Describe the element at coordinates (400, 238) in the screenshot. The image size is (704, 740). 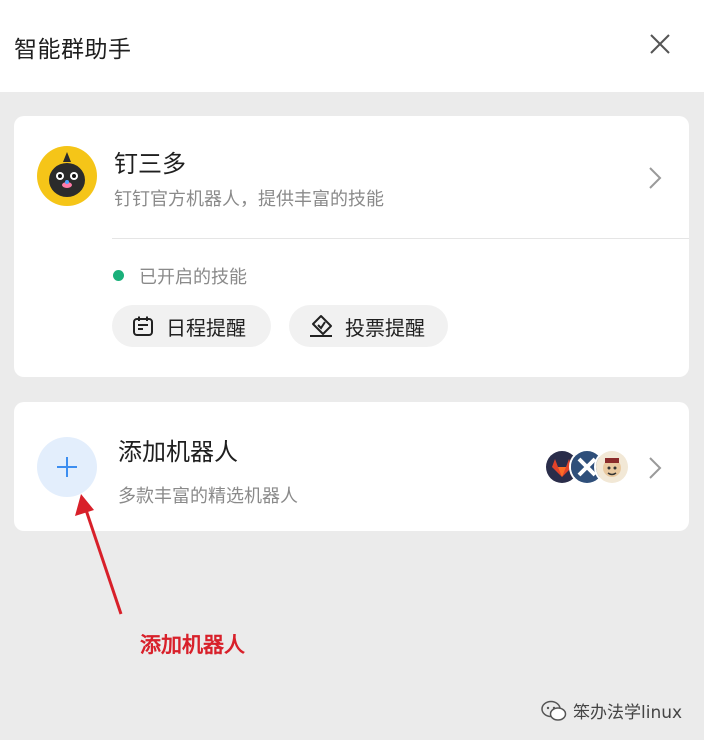
I see `divider` at that location.